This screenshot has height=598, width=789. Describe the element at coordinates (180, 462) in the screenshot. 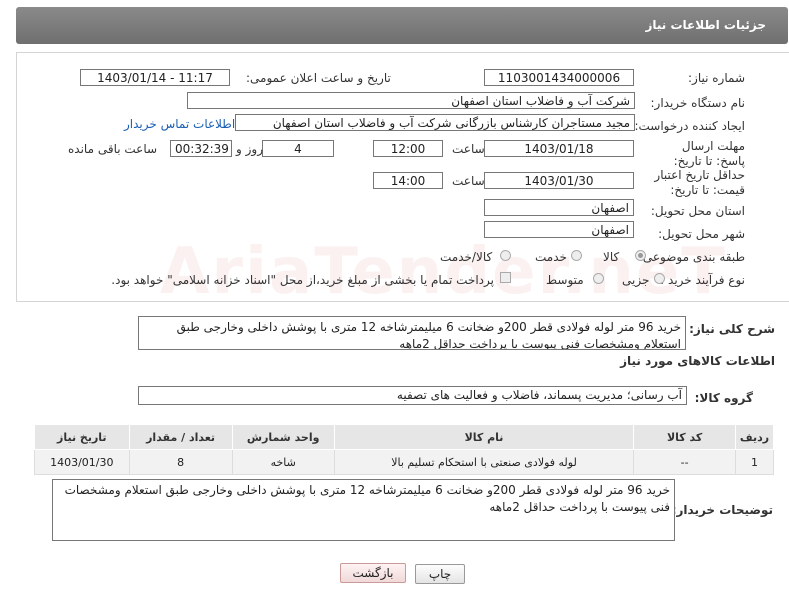

I see `cell-quantity: 8` at that location.